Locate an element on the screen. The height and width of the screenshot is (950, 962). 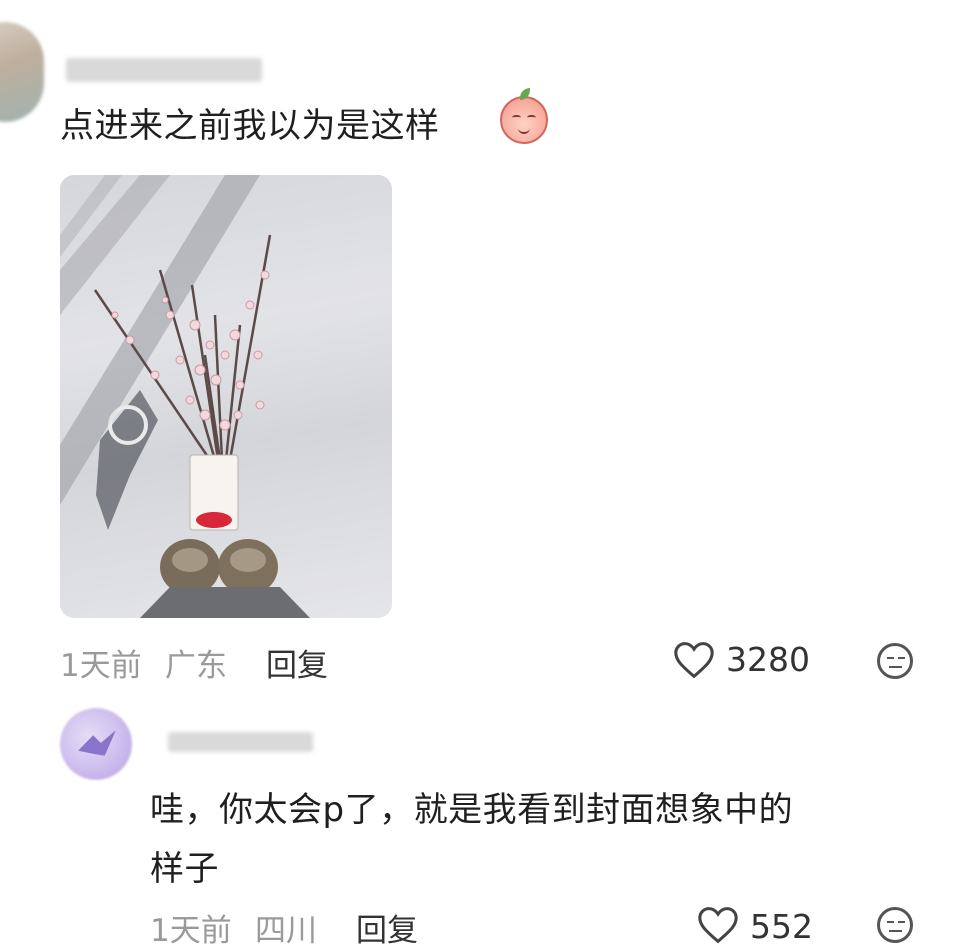
reply-name-blurred is located at coordinates (240, 742).